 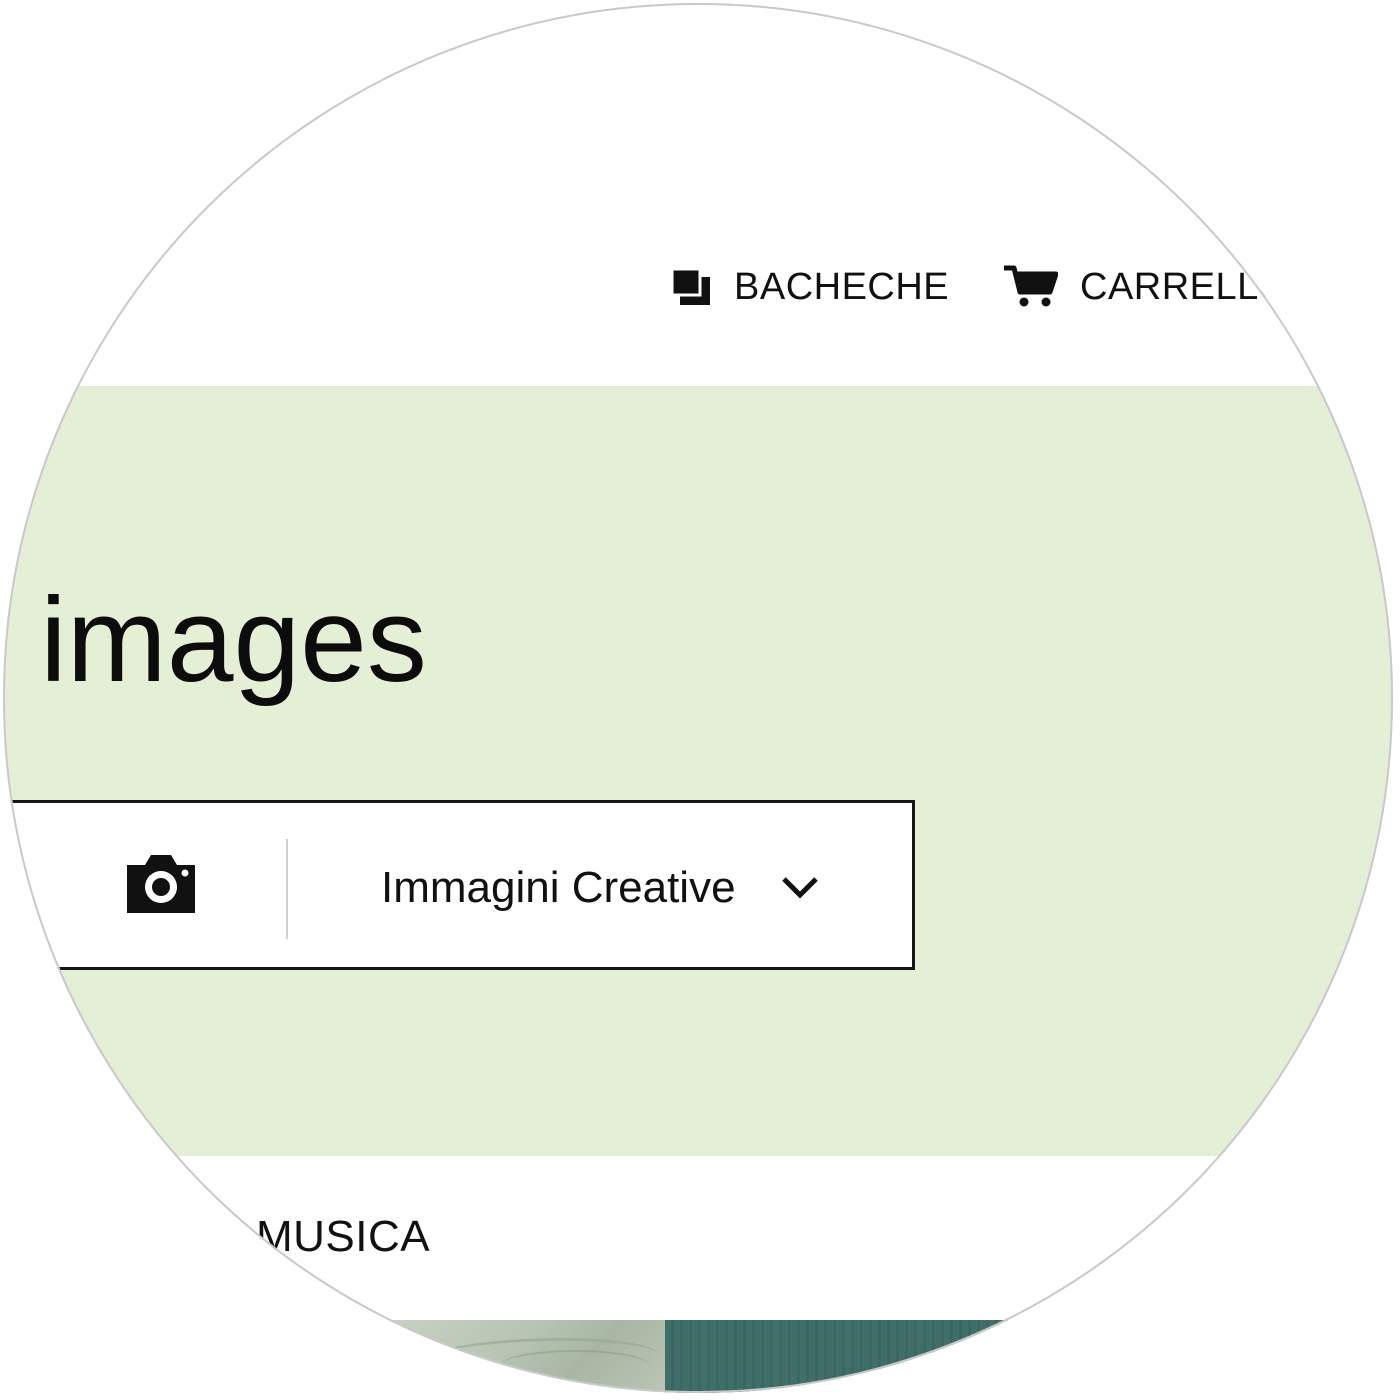 I want to click on nav-boards: BACHECHE, so click(x=809, y=287).